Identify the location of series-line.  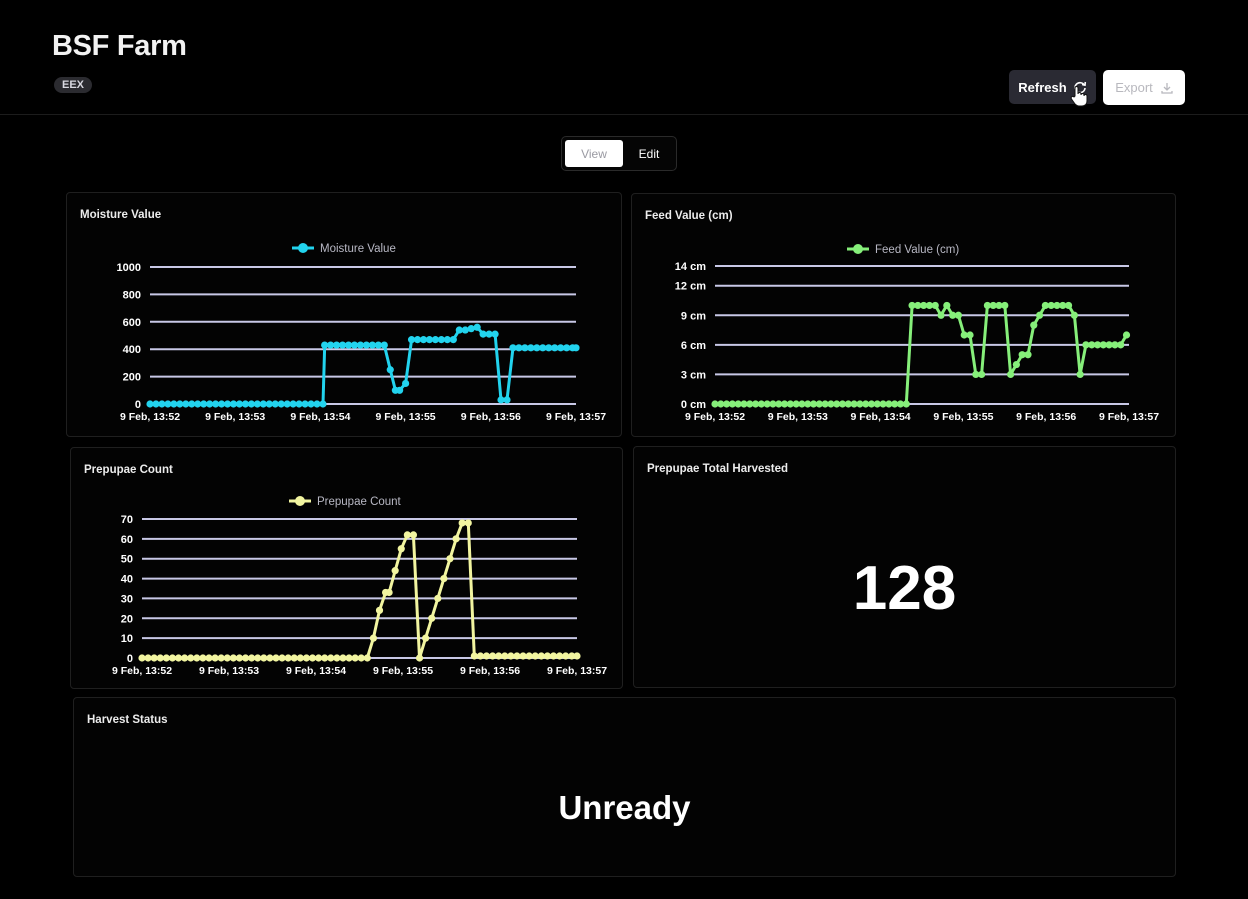
(363, 365).